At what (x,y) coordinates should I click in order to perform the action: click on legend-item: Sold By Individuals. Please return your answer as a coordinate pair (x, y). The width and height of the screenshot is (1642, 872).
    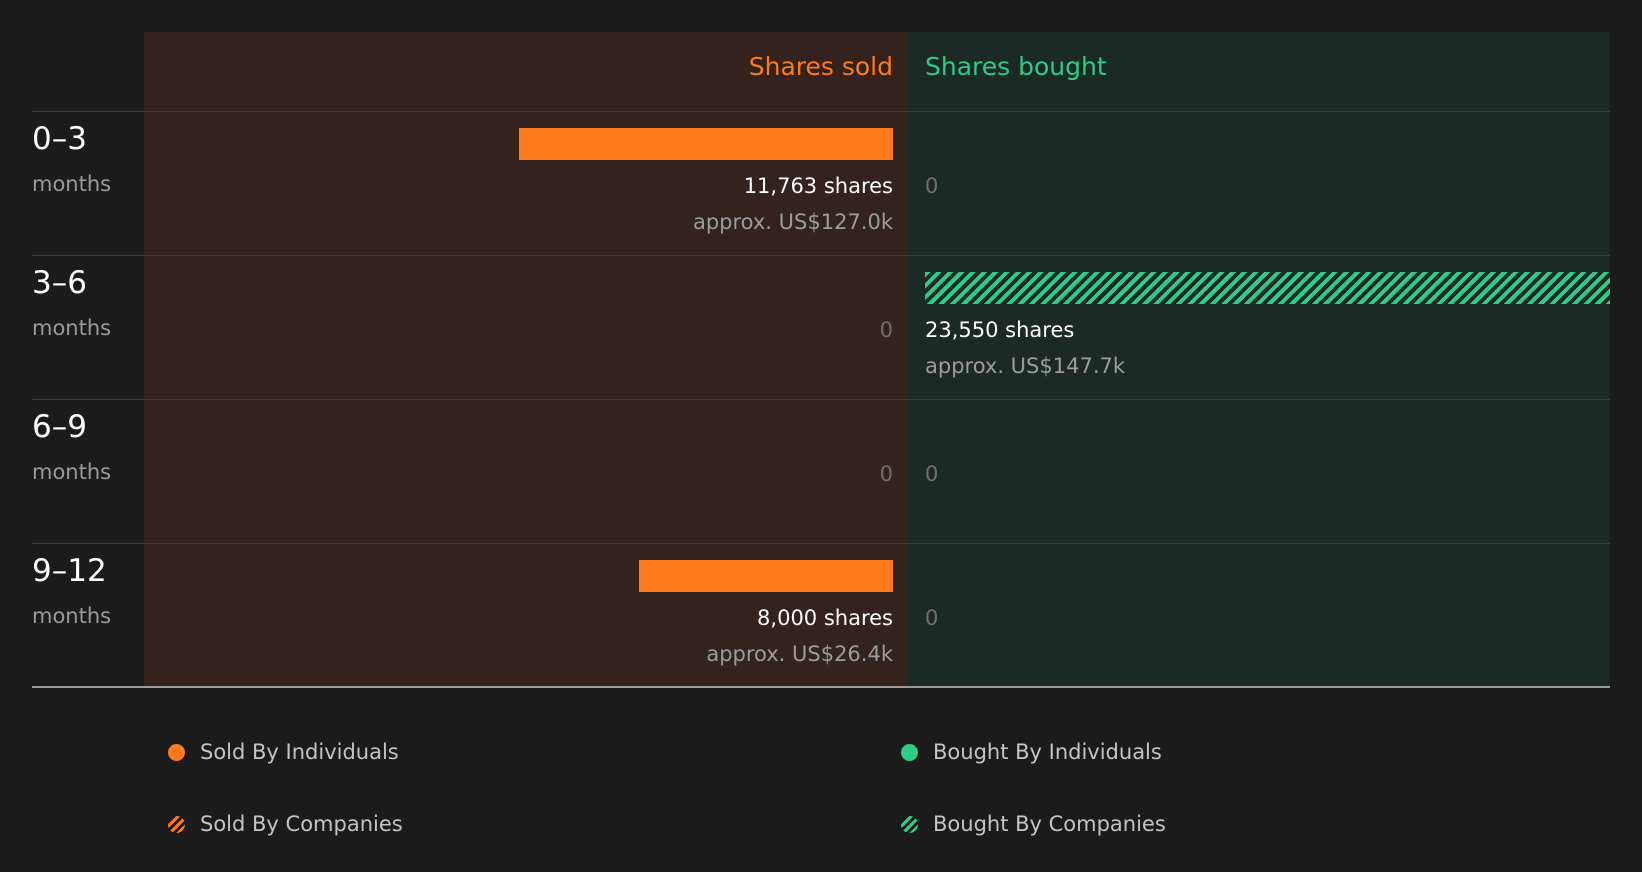
    Looking at the image, I should click on (283, 752).